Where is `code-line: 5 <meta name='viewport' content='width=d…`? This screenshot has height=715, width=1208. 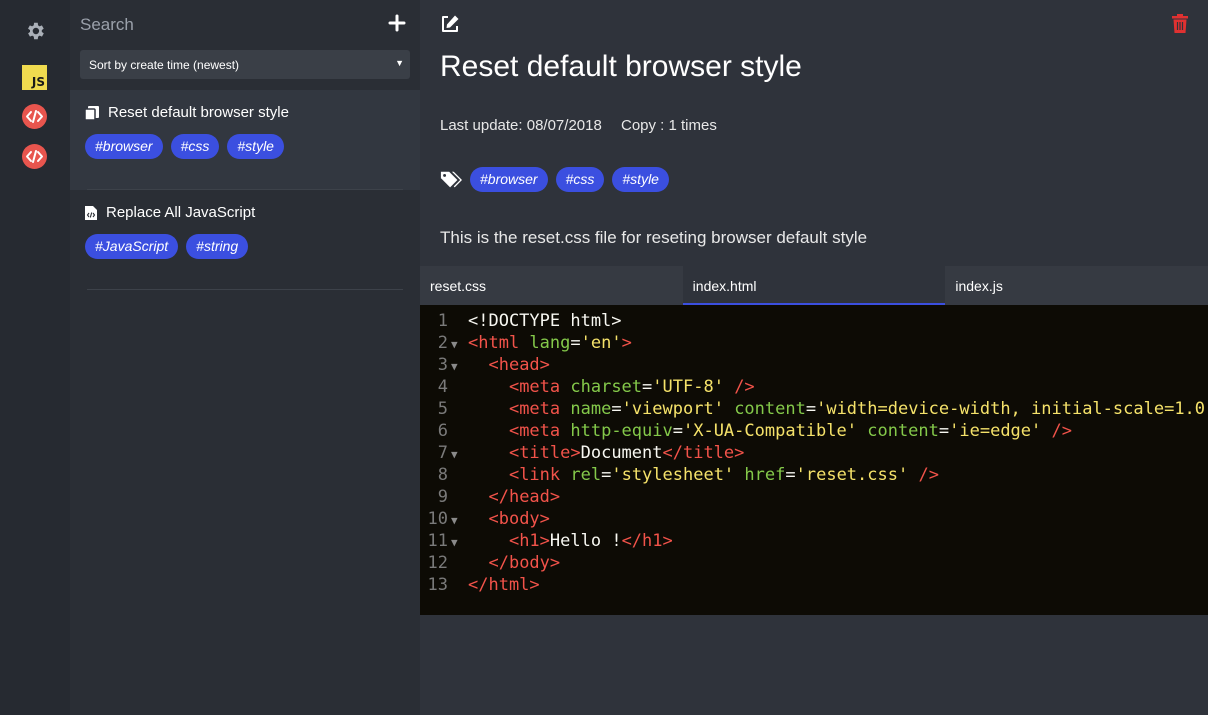
code-line: 5 <meta name='viewport' content='width=d… is located at coordinates (814, 409).